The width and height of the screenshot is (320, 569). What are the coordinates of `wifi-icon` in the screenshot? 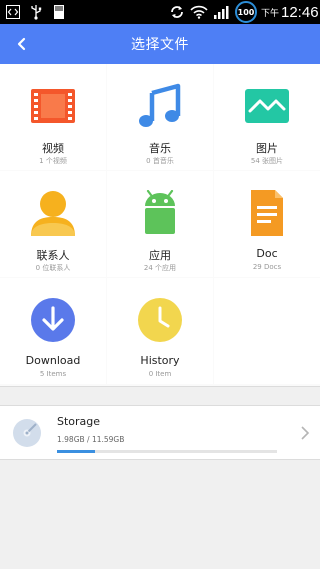 It's located at (199, 12).